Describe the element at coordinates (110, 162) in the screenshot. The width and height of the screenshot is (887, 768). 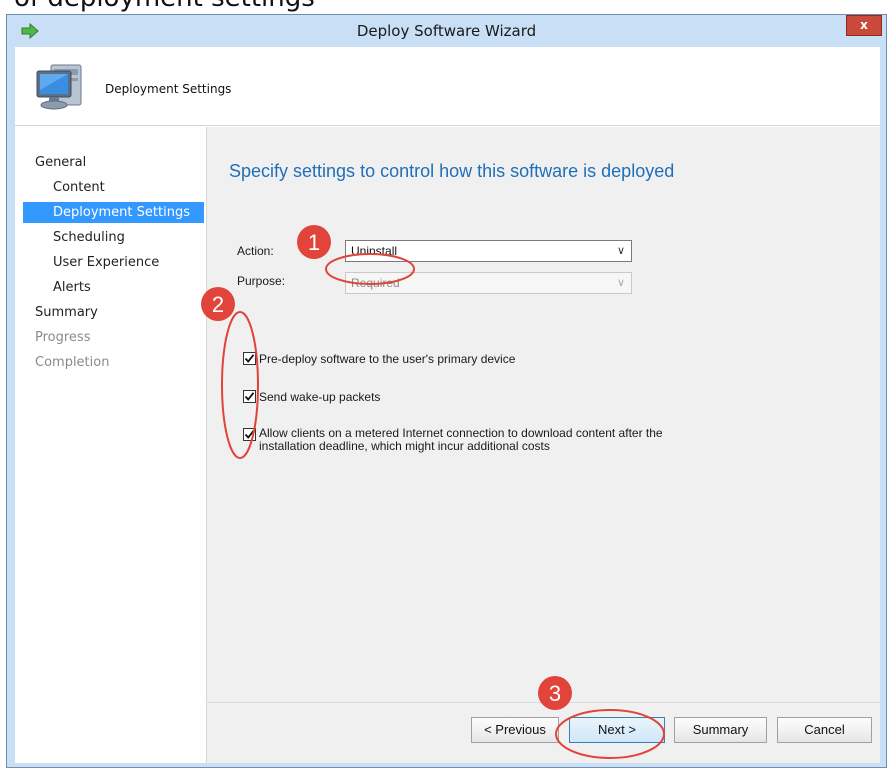
I see `sidebar-item-general: General` at that location.